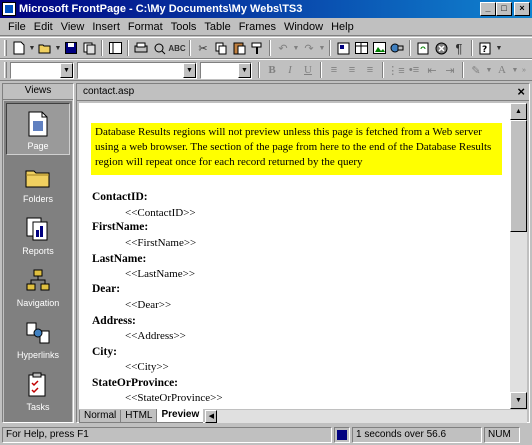 This screenshot has height=445, width=532. Describe the element at coordinates (137, 70) in the screenshot. I see `font-combo: ▼` at that location.